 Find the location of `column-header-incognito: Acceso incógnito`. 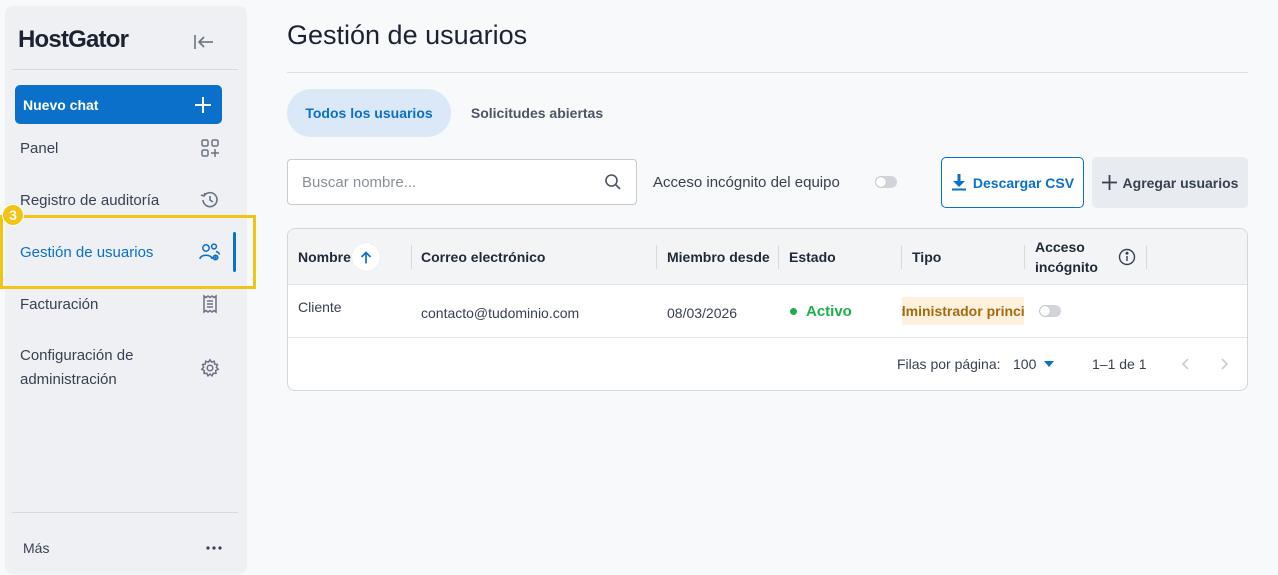

column-header-incognito: Acceso incógnito is located at coordinates (1066, 257).